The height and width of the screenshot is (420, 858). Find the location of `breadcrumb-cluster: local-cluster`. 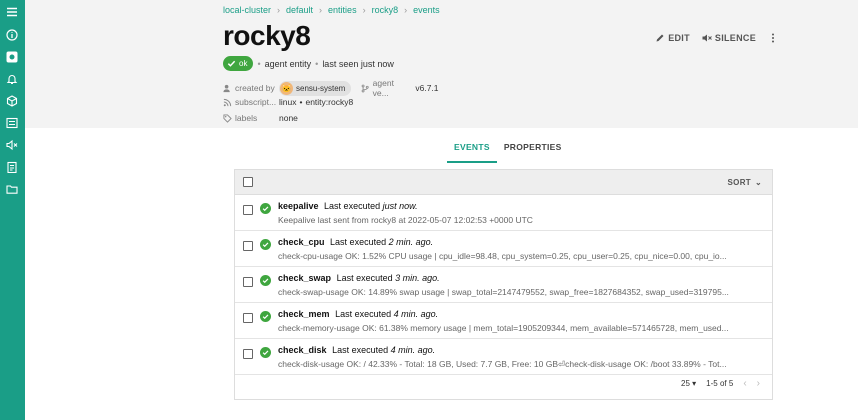

breadcrumb-cluster: local-cluster is located at coordinates (247, 10).